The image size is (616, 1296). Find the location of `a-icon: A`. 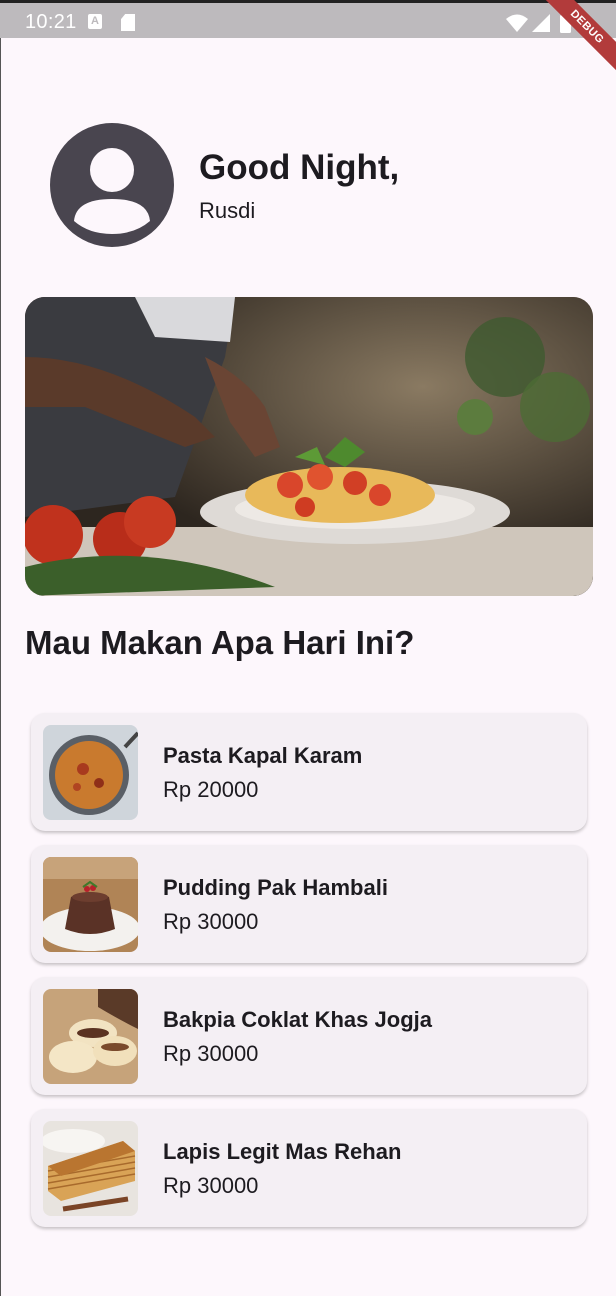

a-icon: A is located at coordinates (95, 21).